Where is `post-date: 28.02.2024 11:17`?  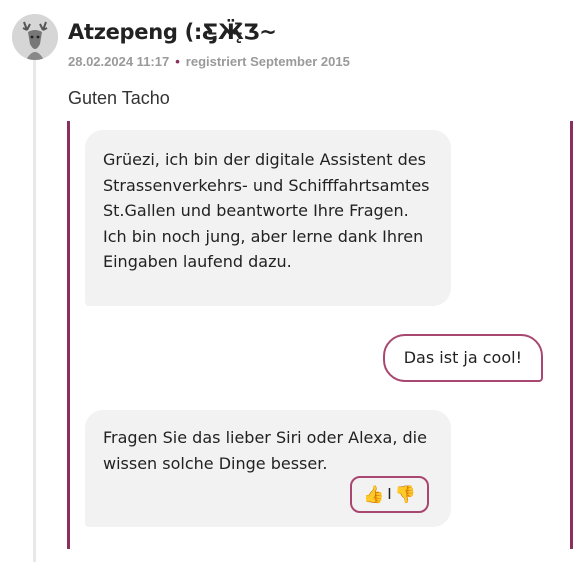
post-date: 28.02.2024 11:17 is located at coordinates (119, 61).